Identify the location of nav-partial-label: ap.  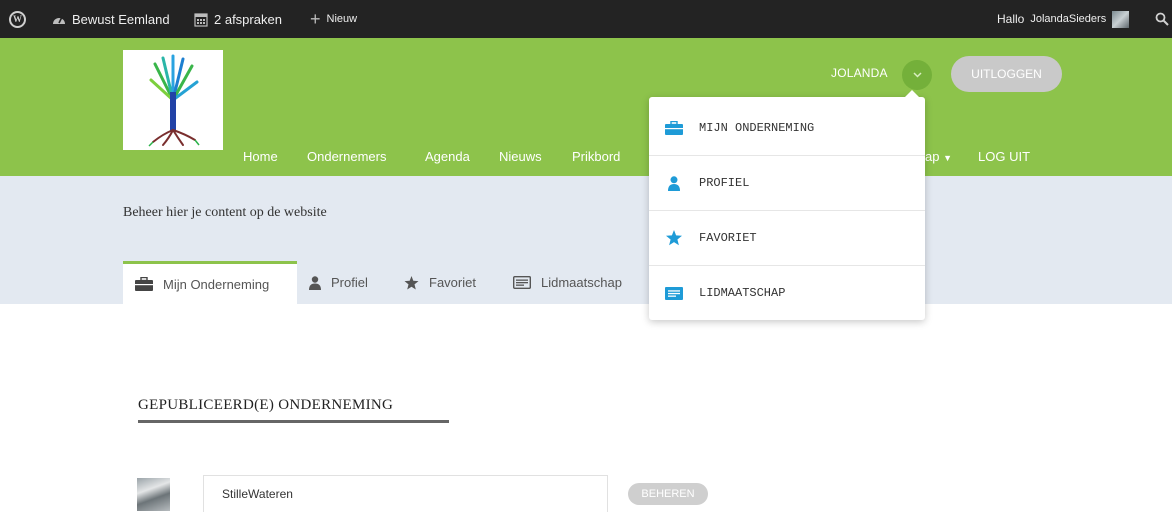
(932, 156).